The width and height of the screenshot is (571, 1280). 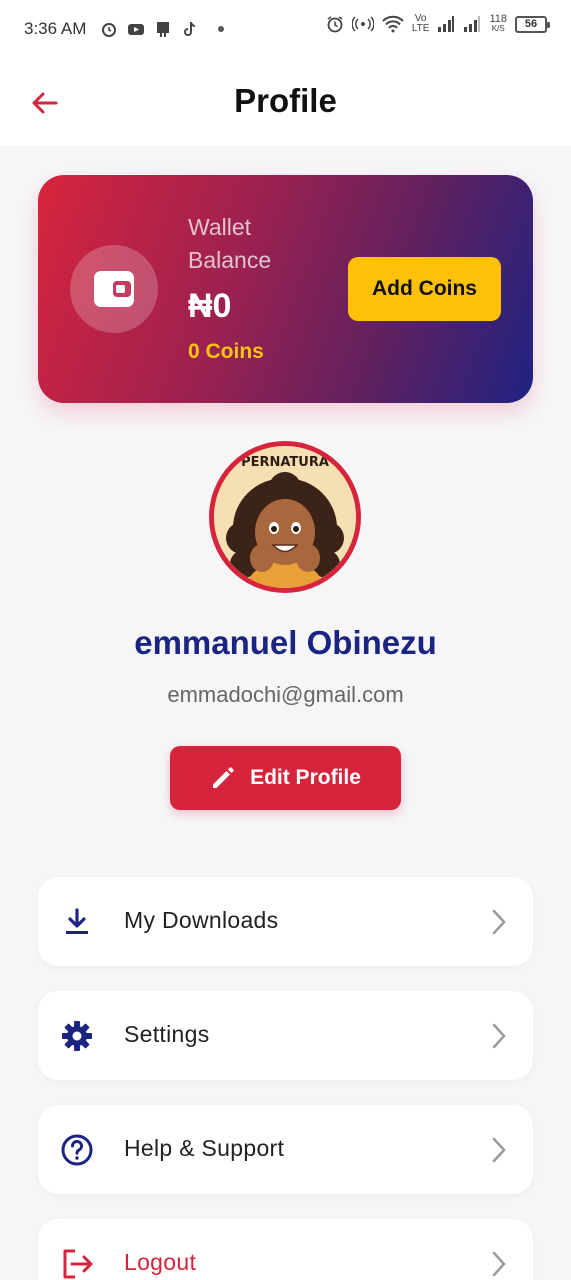 I want to click on system-icons: Vo LTE 118 K/S 56, so click(x=438, y=23).